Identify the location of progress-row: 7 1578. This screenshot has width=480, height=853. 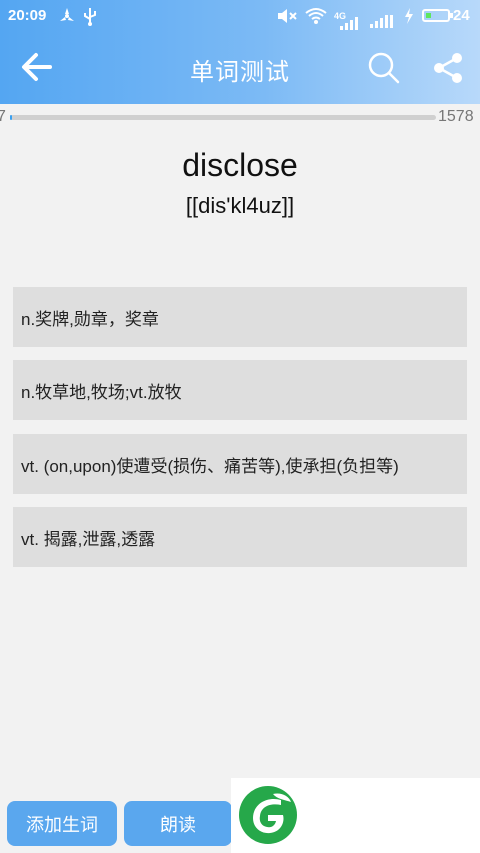
(240, 117).